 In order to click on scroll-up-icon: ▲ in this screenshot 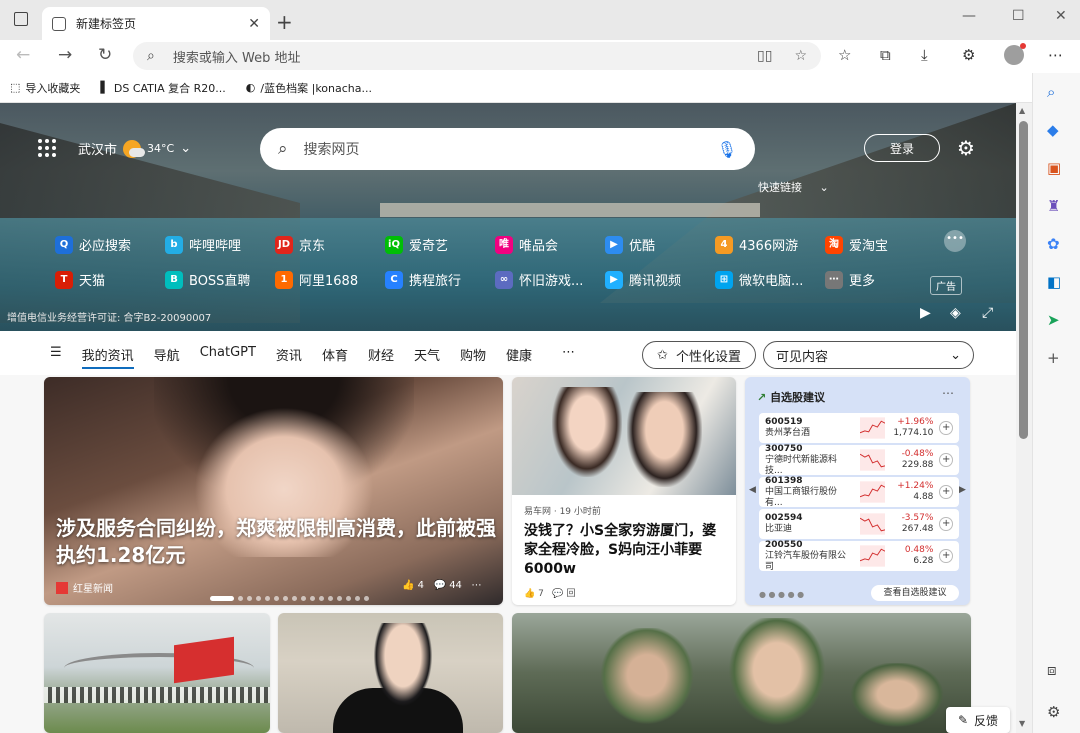, I will do `click(1022, 110)`.